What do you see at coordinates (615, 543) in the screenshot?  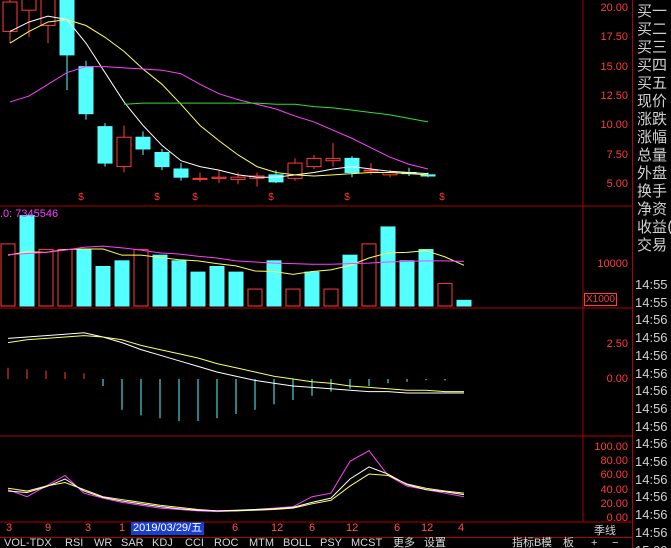 I see `bottom-control: −` at bounding box center [615, 543].